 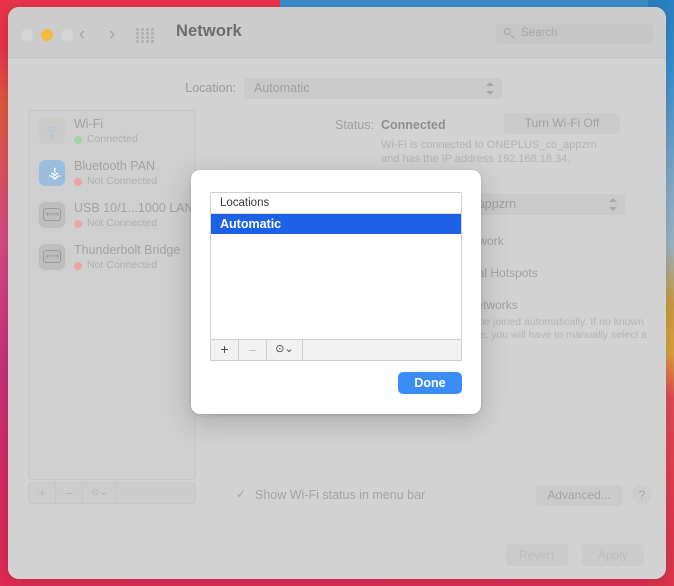 What do you see at coordinates (82, 35) in the screenshot?
I see `back-chevron-icon: ‹` at bounding box center [82, 35].